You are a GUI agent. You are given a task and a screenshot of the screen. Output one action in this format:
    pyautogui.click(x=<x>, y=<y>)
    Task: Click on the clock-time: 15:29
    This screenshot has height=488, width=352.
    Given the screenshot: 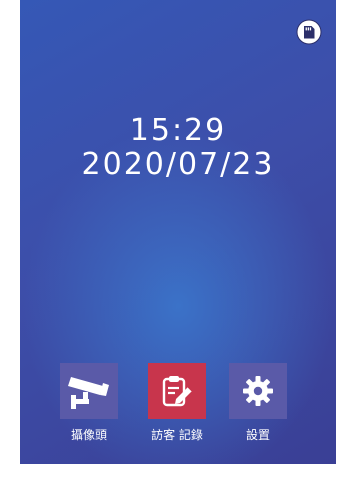 What is the action you would take?
    pyautogui.click(x=178, y=130)
    